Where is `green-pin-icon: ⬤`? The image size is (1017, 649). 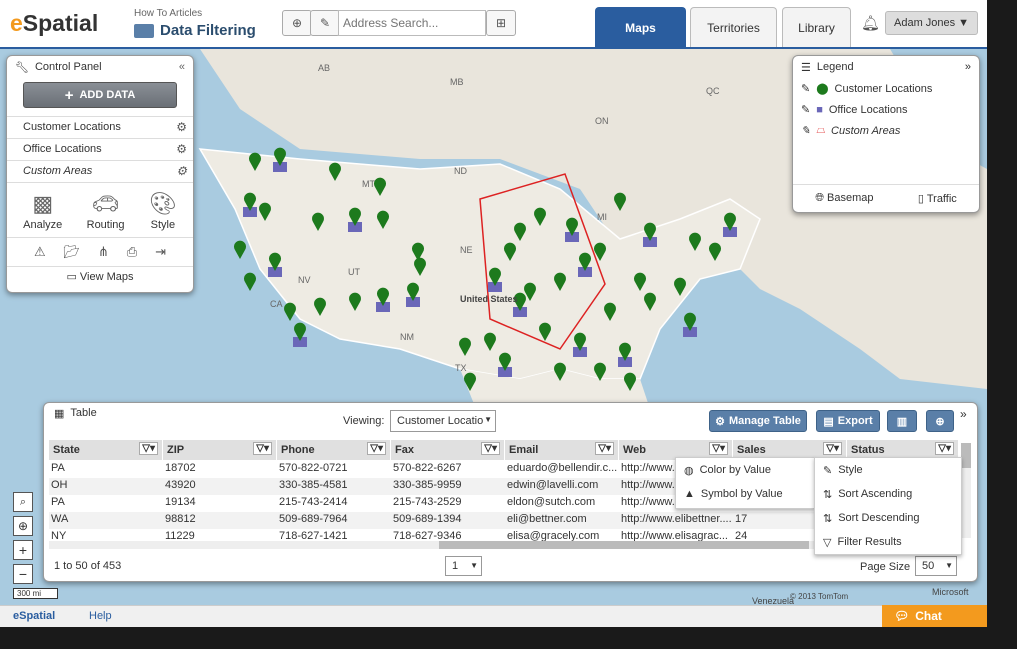 green-pin-icon: ⬤ is located at coordinates (822, 89).